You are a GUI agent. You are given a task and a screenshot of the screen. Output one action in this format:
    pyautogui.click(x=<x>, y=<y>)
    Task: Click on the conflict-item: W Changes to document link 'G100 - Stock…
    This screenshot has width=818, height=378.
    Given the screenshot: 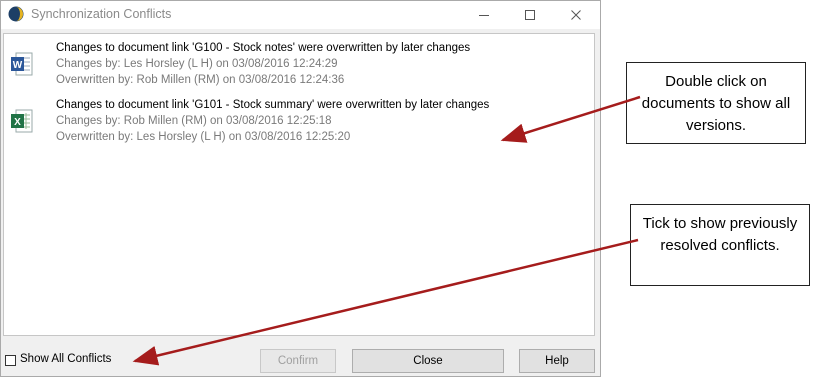 What is the action you would take?
    pyautogui.click(x=299, y=67)
    